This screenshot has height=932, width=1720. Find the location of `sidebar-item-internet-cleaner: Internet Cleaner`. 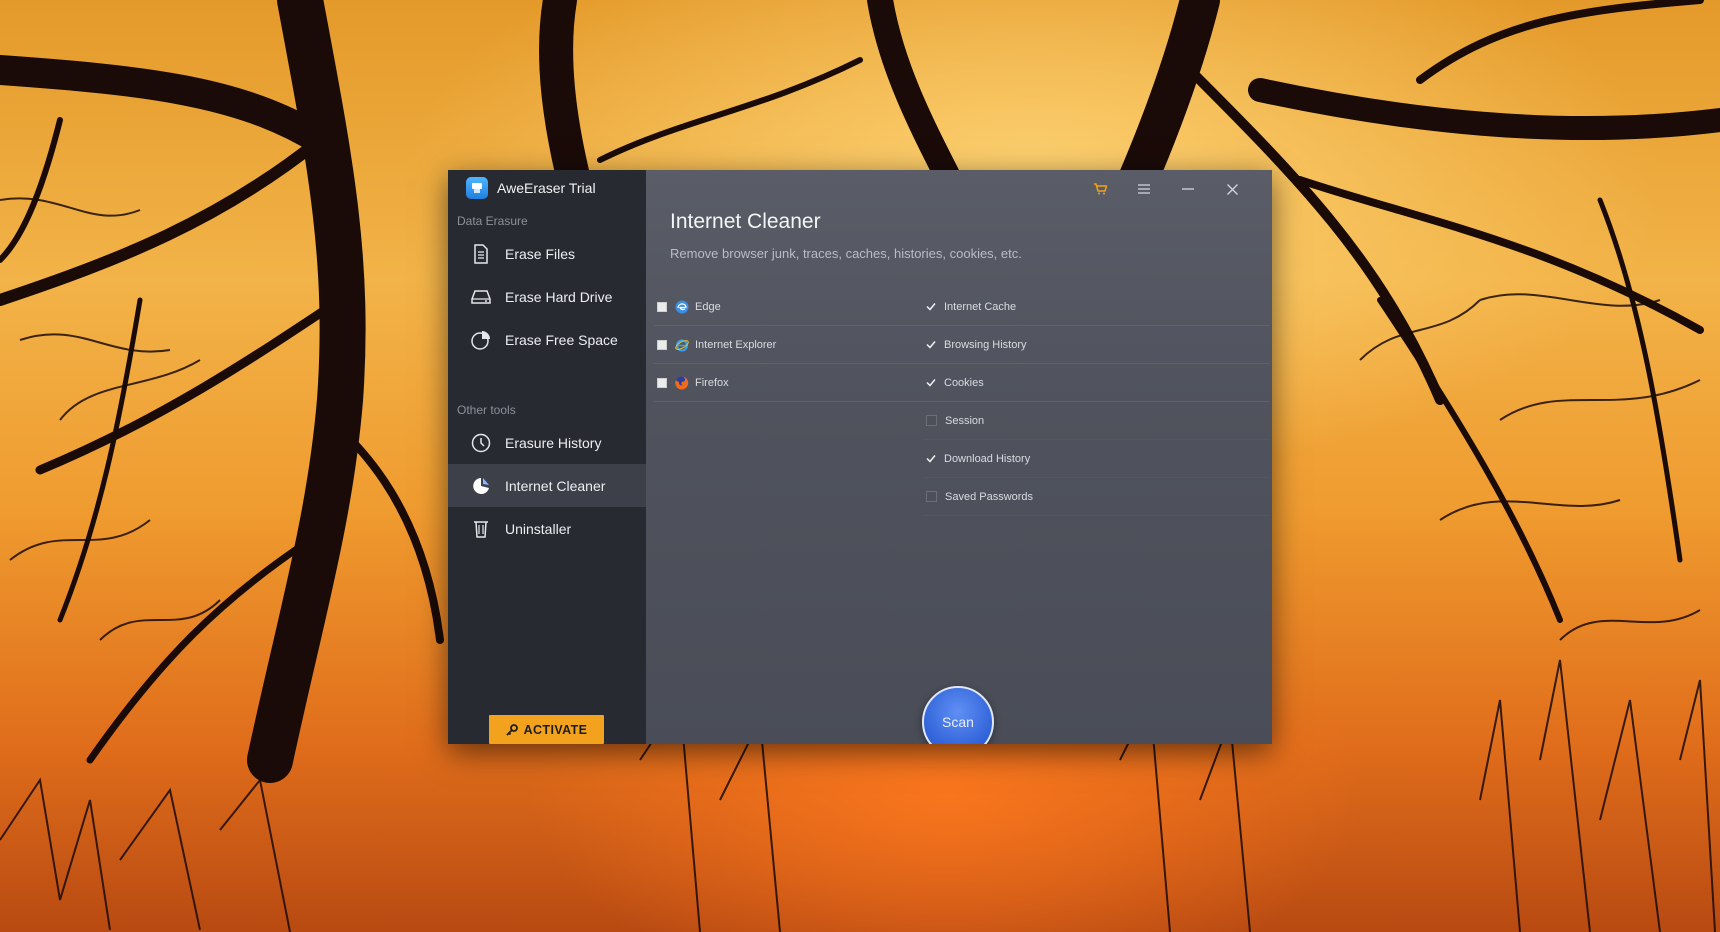

sidebar-item-internet-cleaner: Internet Cleaner is located at coordinates (547, 485).